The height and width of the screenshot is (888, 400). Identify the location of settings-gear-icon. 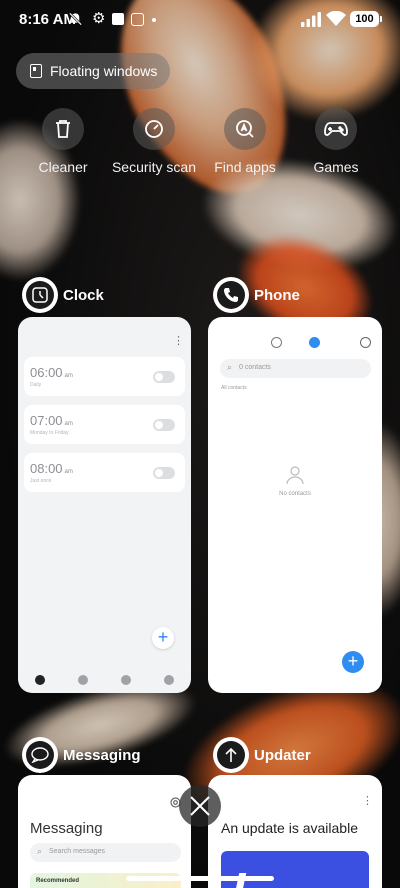
(365, 342).